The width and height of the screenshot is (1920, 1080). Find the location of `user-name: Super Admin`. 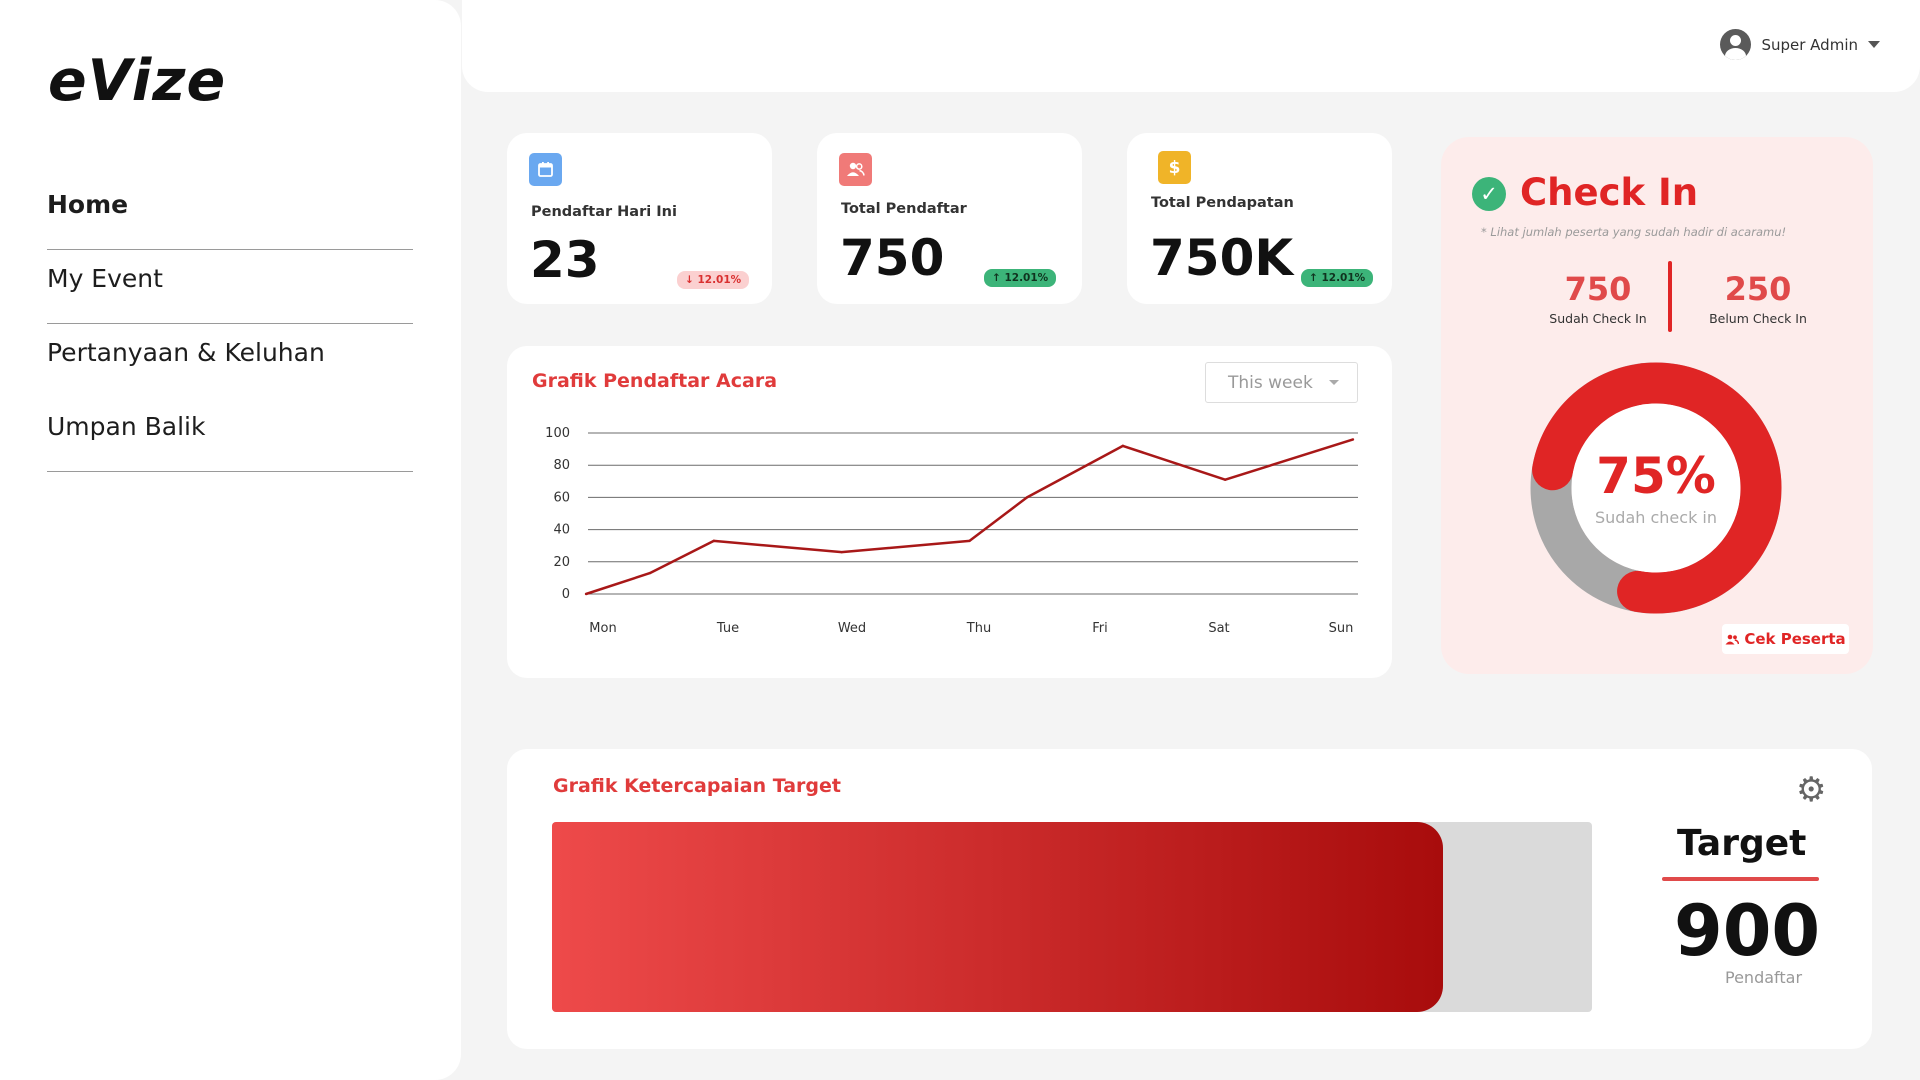

user-name: Super Admin is located at coordinates (1809, 44).